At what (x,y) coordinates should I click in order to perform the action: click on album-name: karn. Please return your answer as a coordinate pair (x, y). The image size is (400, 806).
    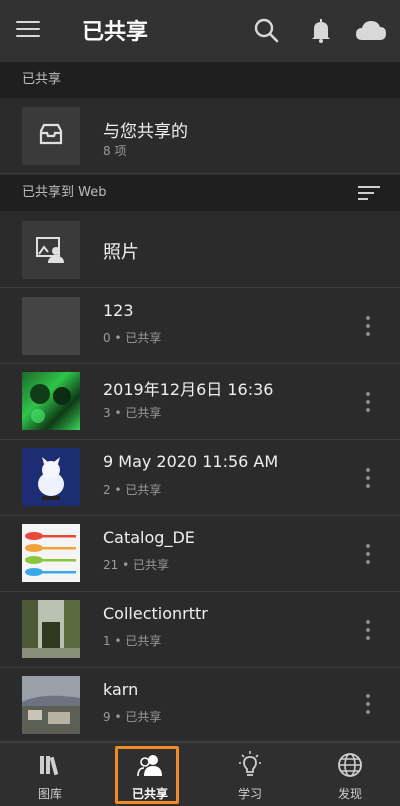
    Looking at the image, I should click on (121, 689).